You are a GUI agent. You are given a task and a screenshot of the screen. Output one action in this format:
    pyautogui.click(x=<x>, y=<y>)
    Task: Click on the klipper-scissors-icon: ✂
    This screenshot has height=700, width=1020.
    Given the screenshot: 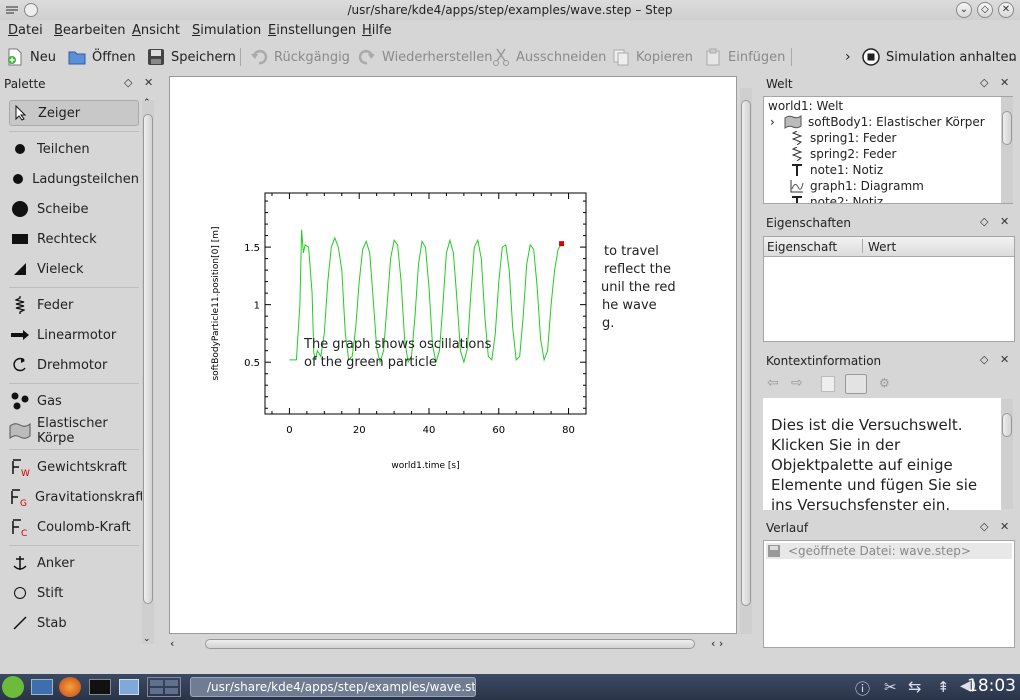 What is the action you would take?
    pyautogui.click(x=890, y=687)
    